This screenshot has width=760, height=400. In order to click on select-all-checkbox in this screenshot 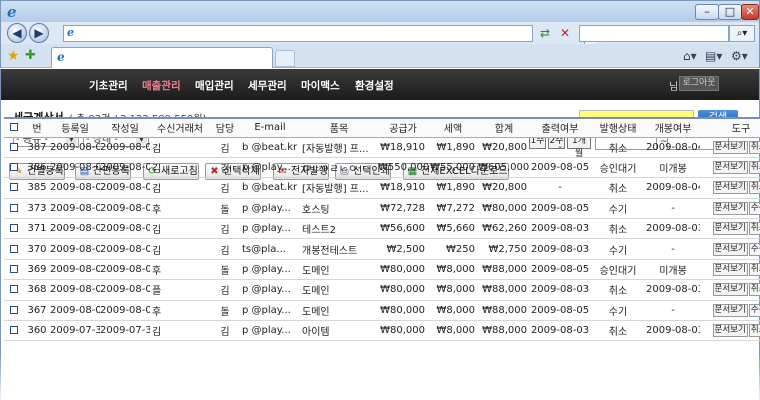, I will do `click(14, 127)`.